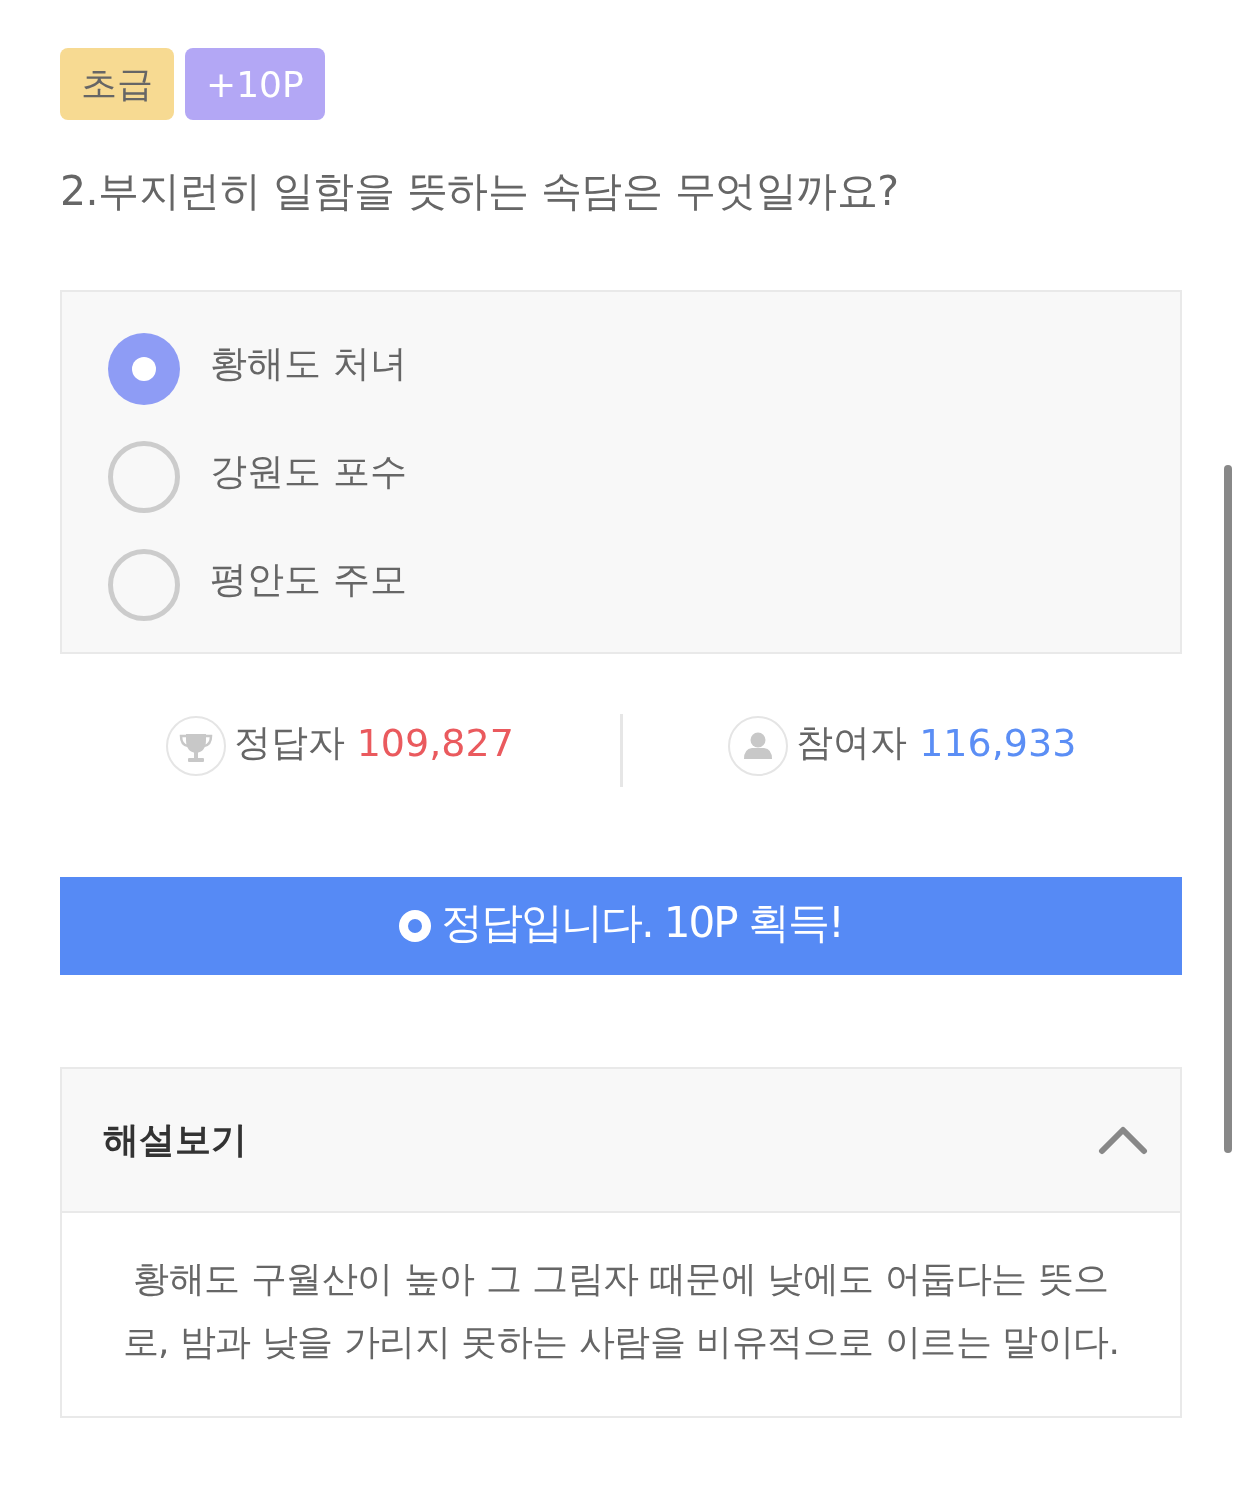 This screenshot has height=1504, width=1242. Describe the element at coordinates (852, 742) in the screenshot. I see `stat-label: 참여자` at that location.